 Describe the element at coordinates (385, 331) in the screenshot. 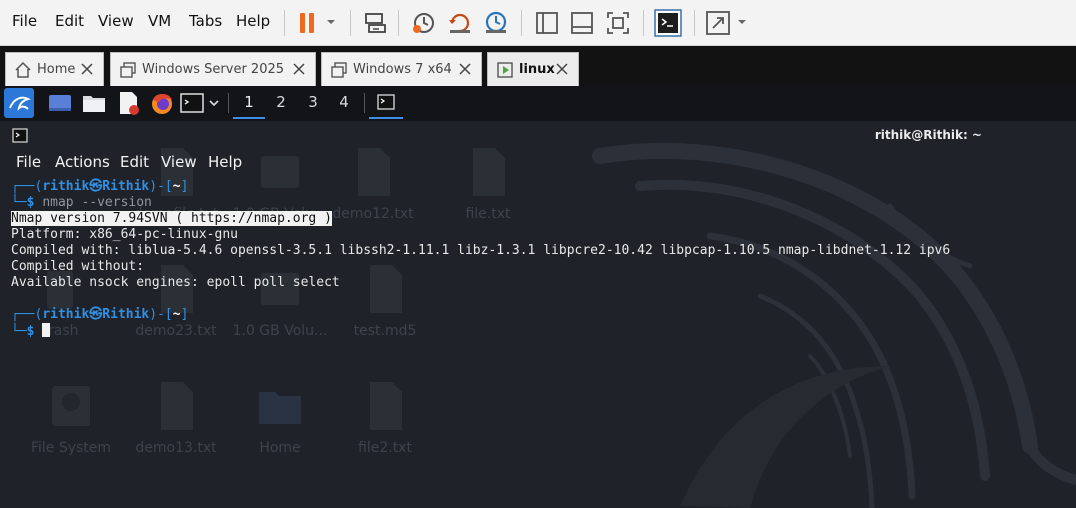

I see `desktop-icon-label: test.md5` at that location.